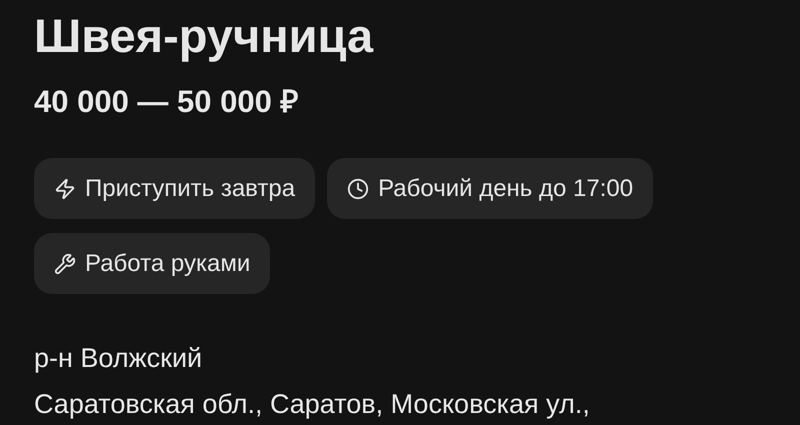 The height and width of the screenshot is (425, 800). I want to click on address-district: р-н Волжский, so click(119, 358).